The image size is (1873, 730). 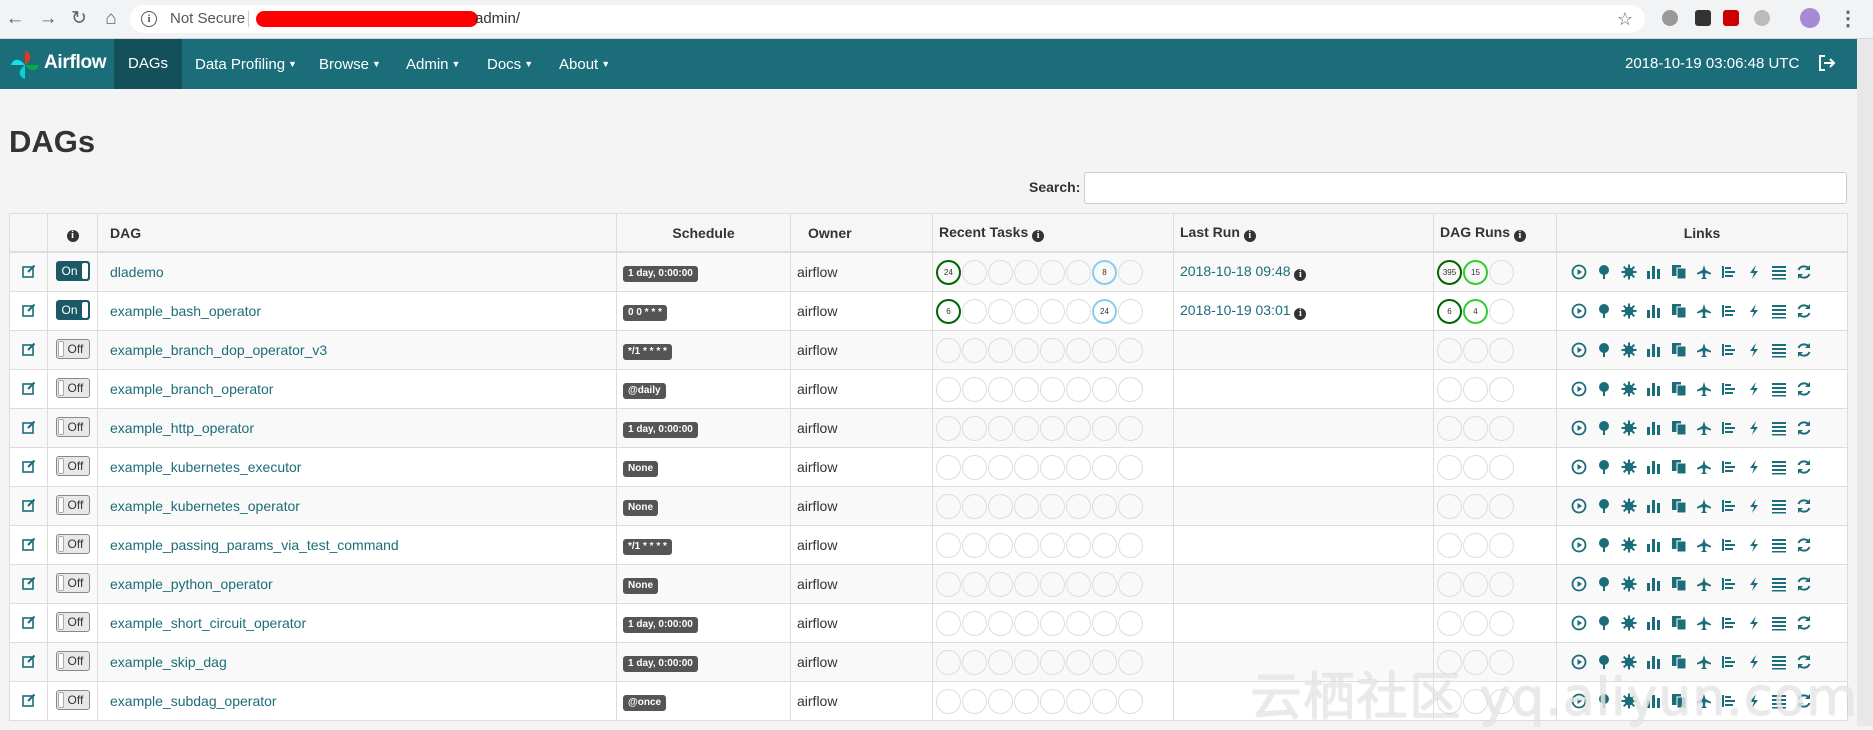 What do you see at coordinates (1449, 311) in the screenshot?
I see `dag-run-circle: 6` at bounding box center [1449, 311].